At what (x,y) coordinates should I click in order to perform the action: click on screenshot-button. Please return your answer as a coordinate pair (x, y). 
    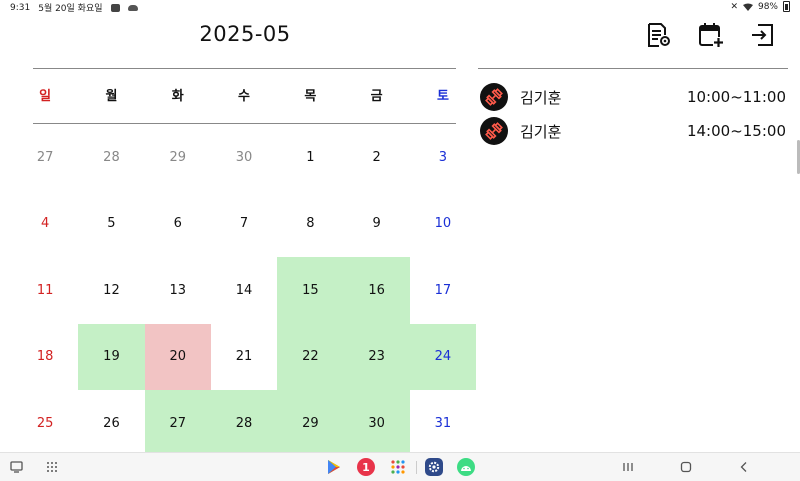
    Looking at the image, I should click on (16, 467).